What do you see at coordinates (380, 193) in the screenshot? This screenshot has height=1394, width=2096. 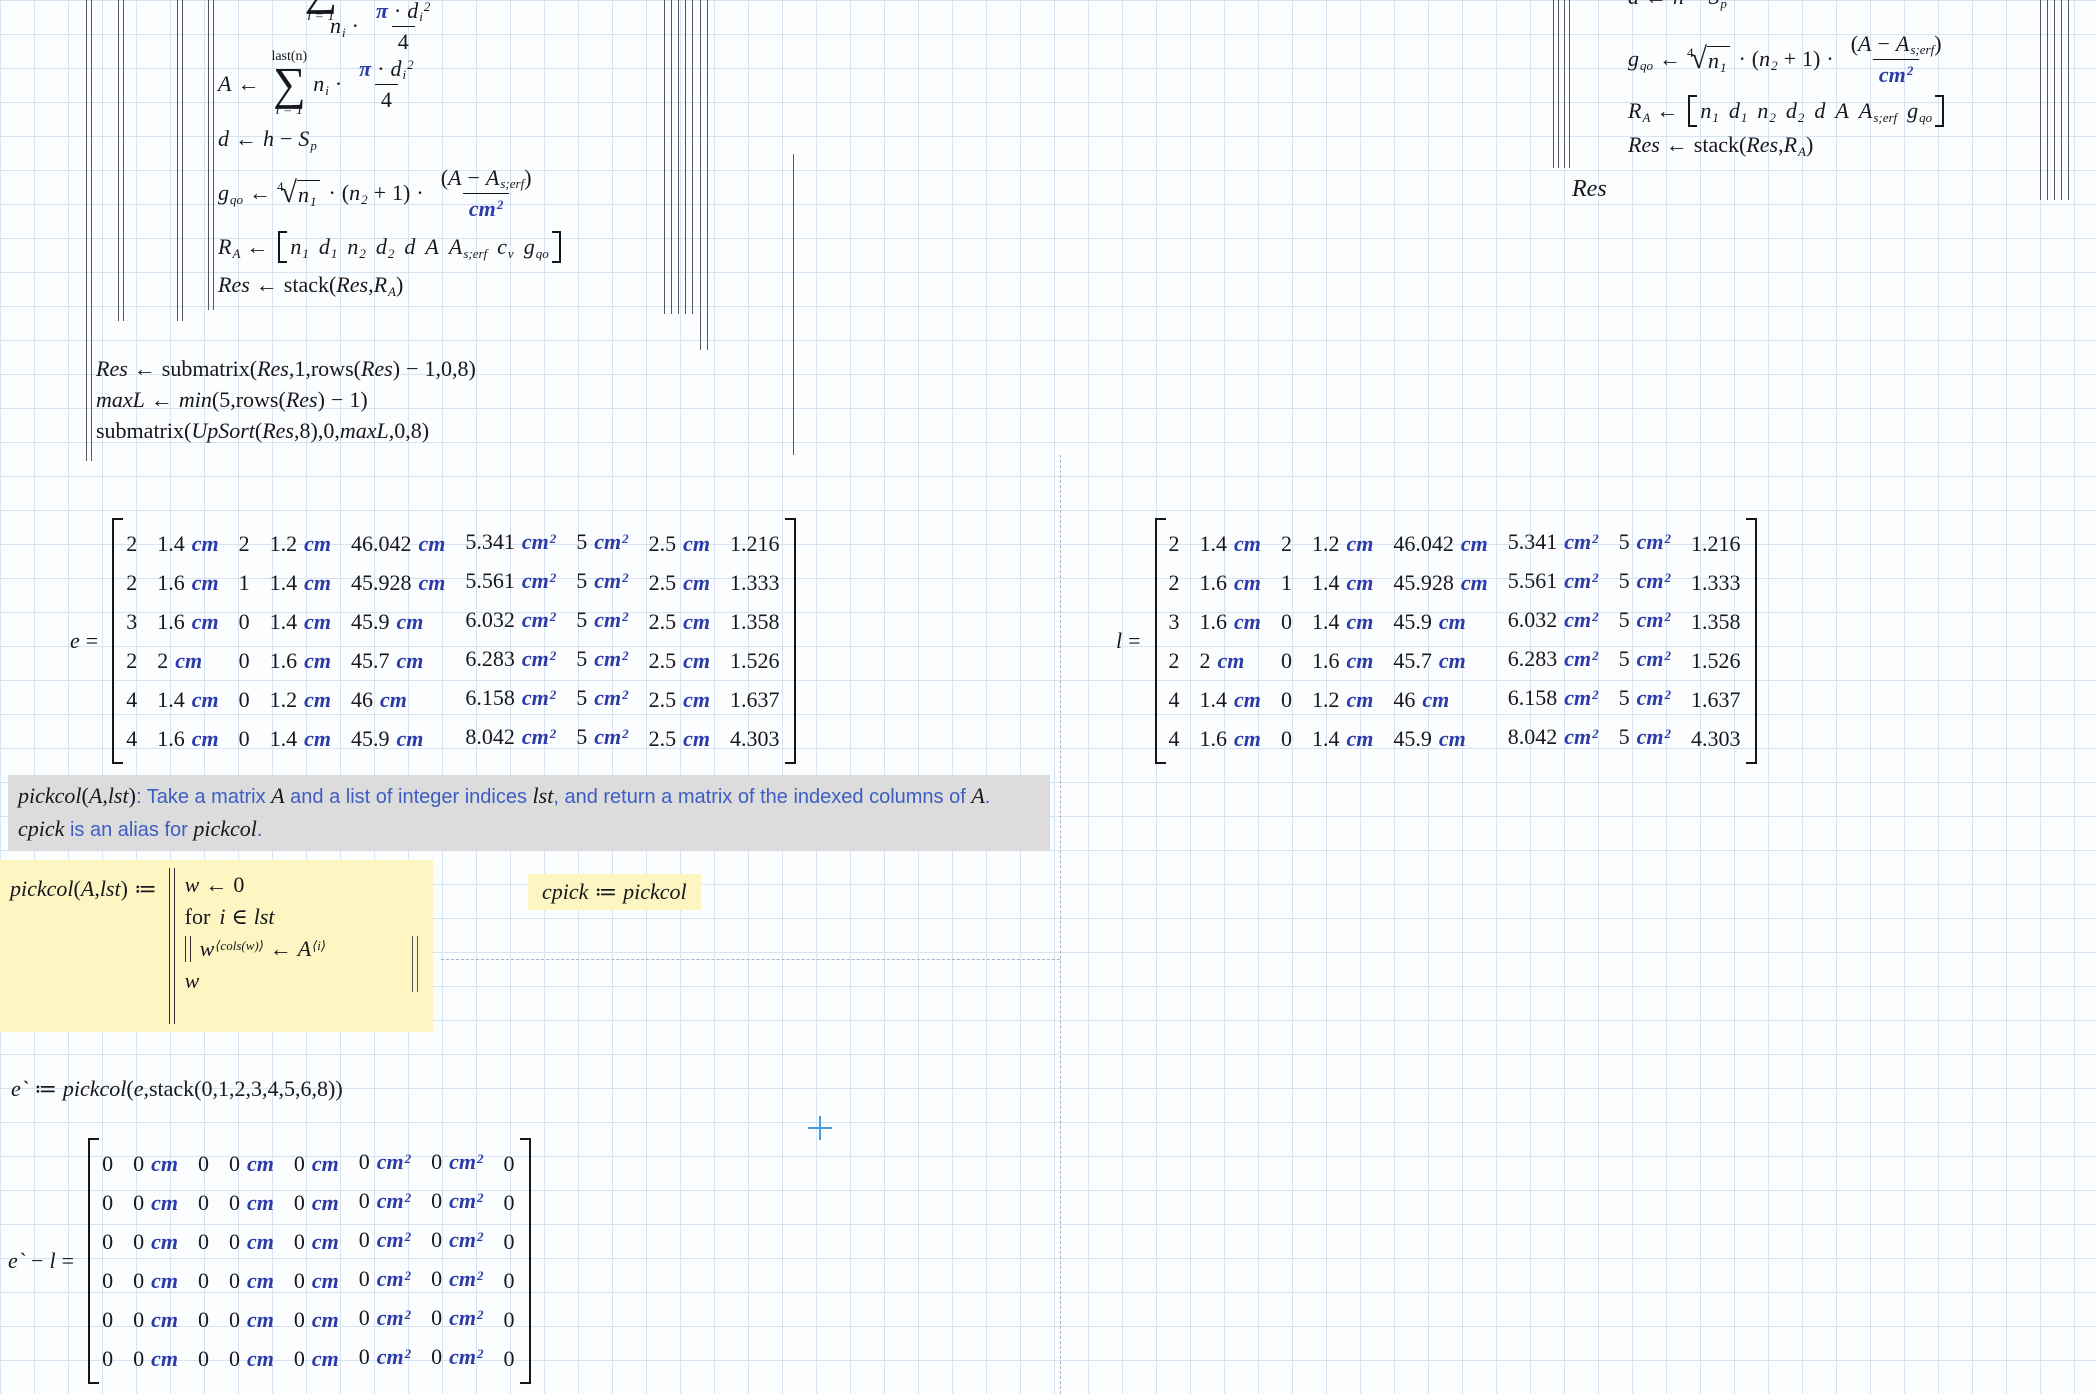 I see `expression-gqo-assignment: gqo ← 4 √ n1 ·(n2 +1) ·(A − As;erf) cm2` at bounding box center [380, 193].